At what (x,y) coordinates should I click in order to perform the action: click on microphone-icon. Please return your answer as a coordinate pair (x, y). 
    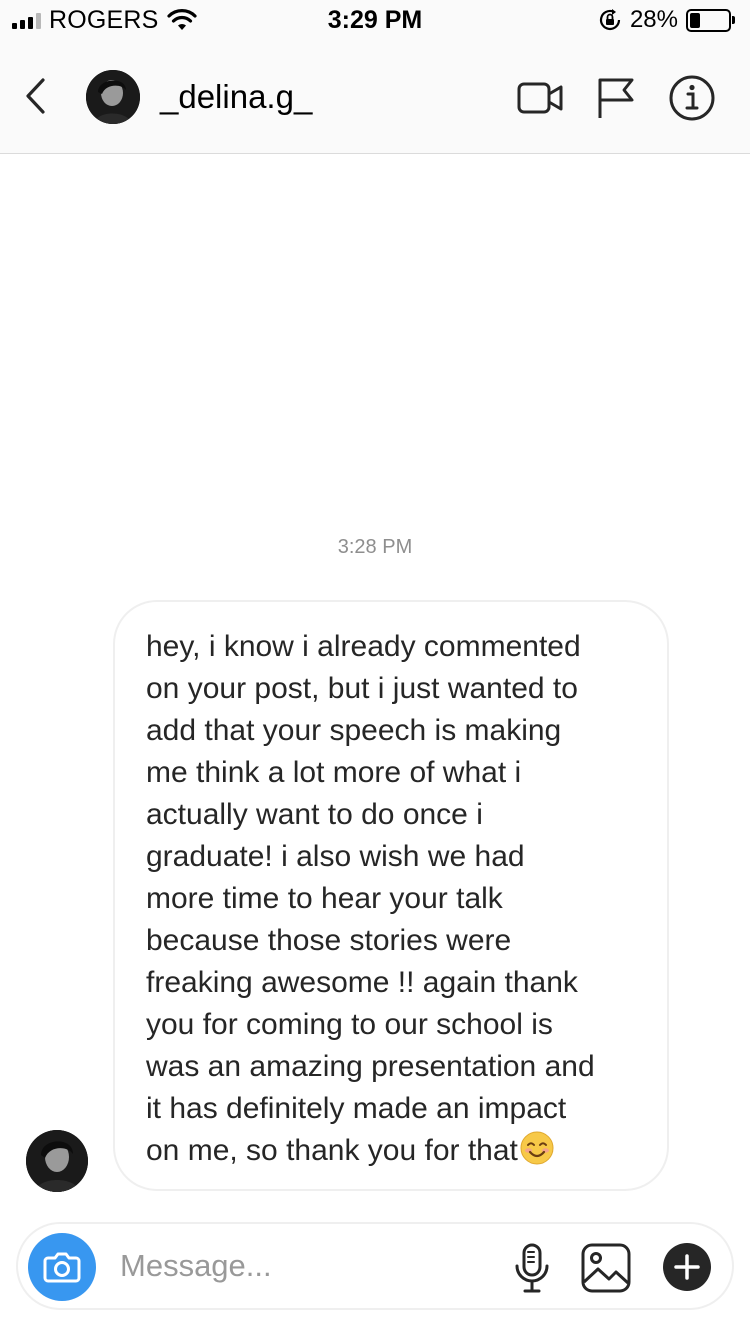
    Looking at the image, I should click on (532, 1269).